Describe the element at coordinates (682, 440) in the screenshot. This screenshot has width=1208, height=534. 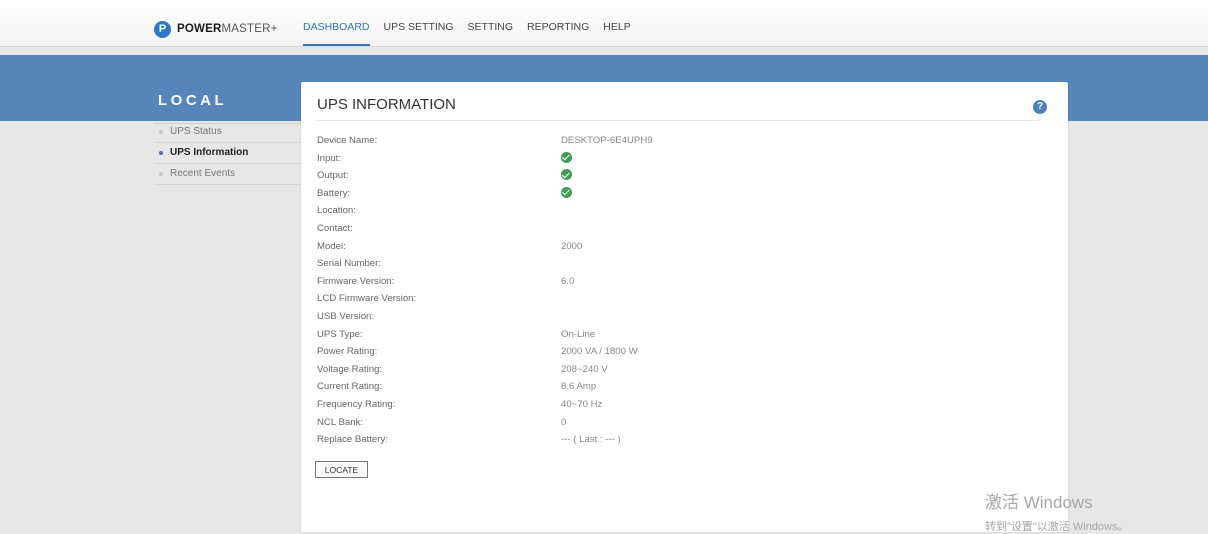
I see `info-row-replace-battery: Replace Battery: --- ( Last : --- )` at that location.